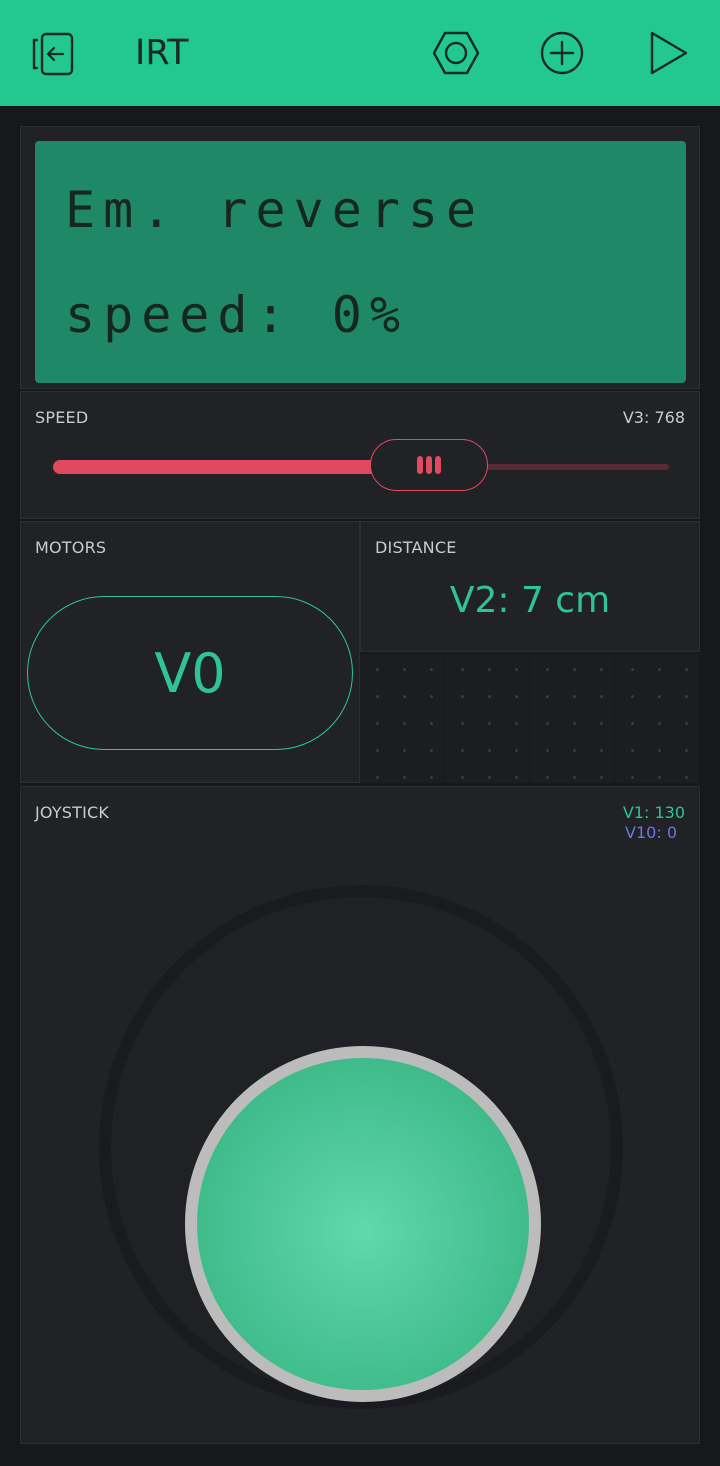 This screenshot has height=1466, width=720. Describe the element at coordinates (53, 54) in the screenshot. I see `exit-project-icon` at that location.